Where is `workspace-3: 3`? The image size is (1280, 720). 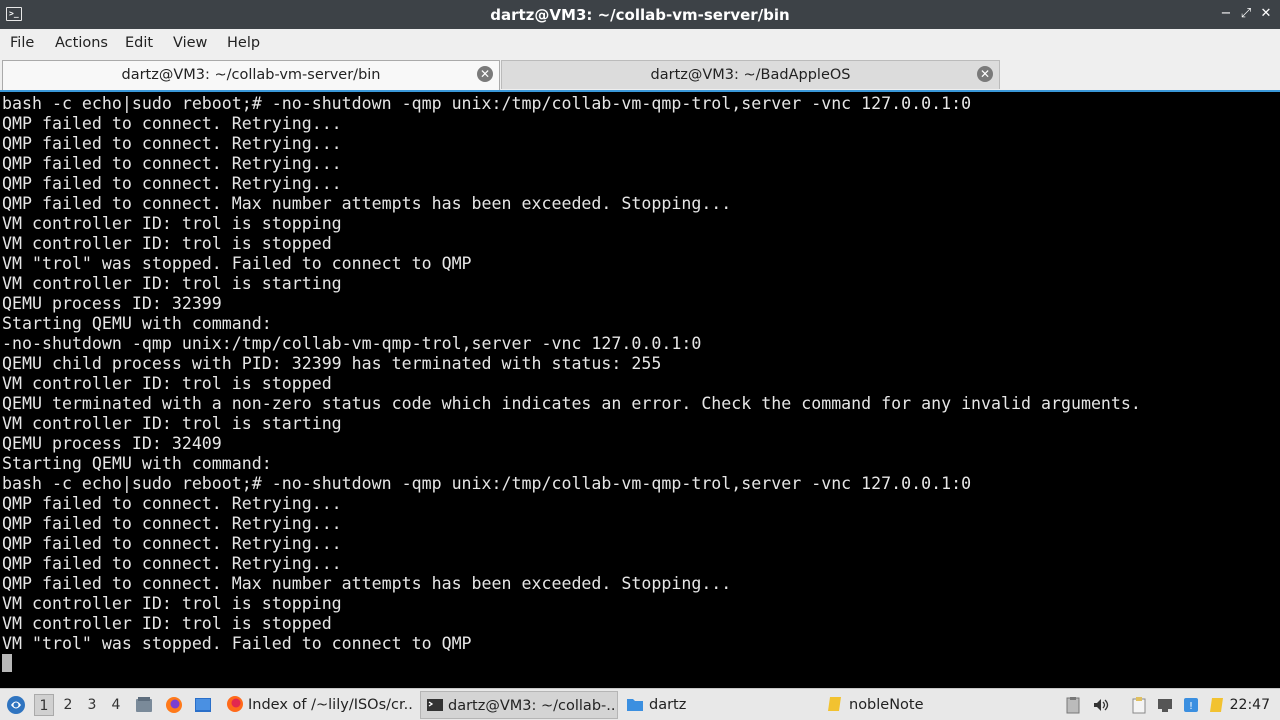
workspace-3: 3 is located at coordinates (92, 705).